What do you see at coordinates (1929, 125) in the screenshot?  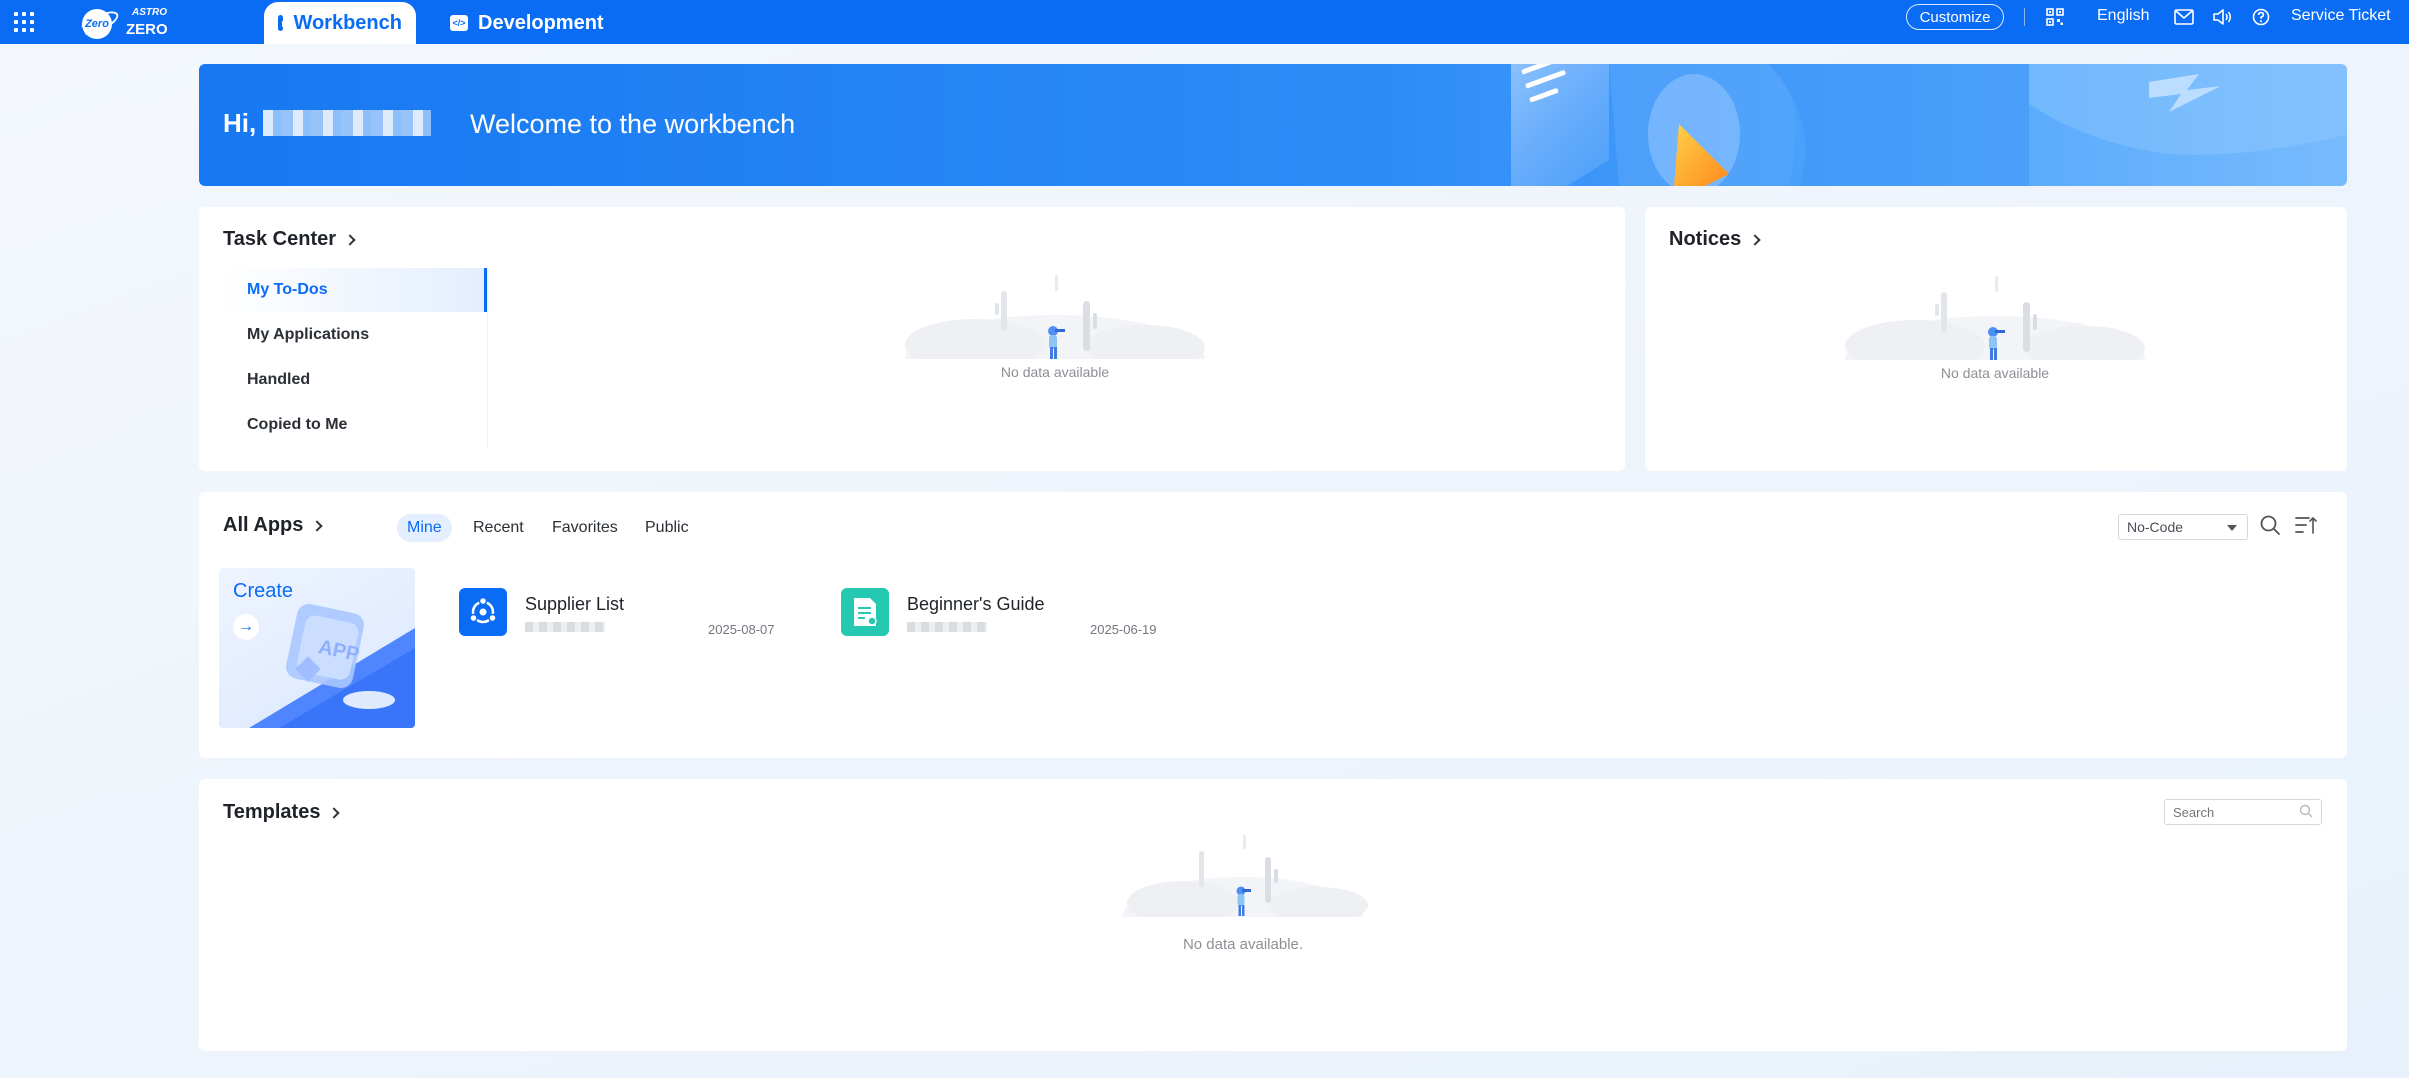 I see `banner-illustration` at bounding box center [1929, 125].